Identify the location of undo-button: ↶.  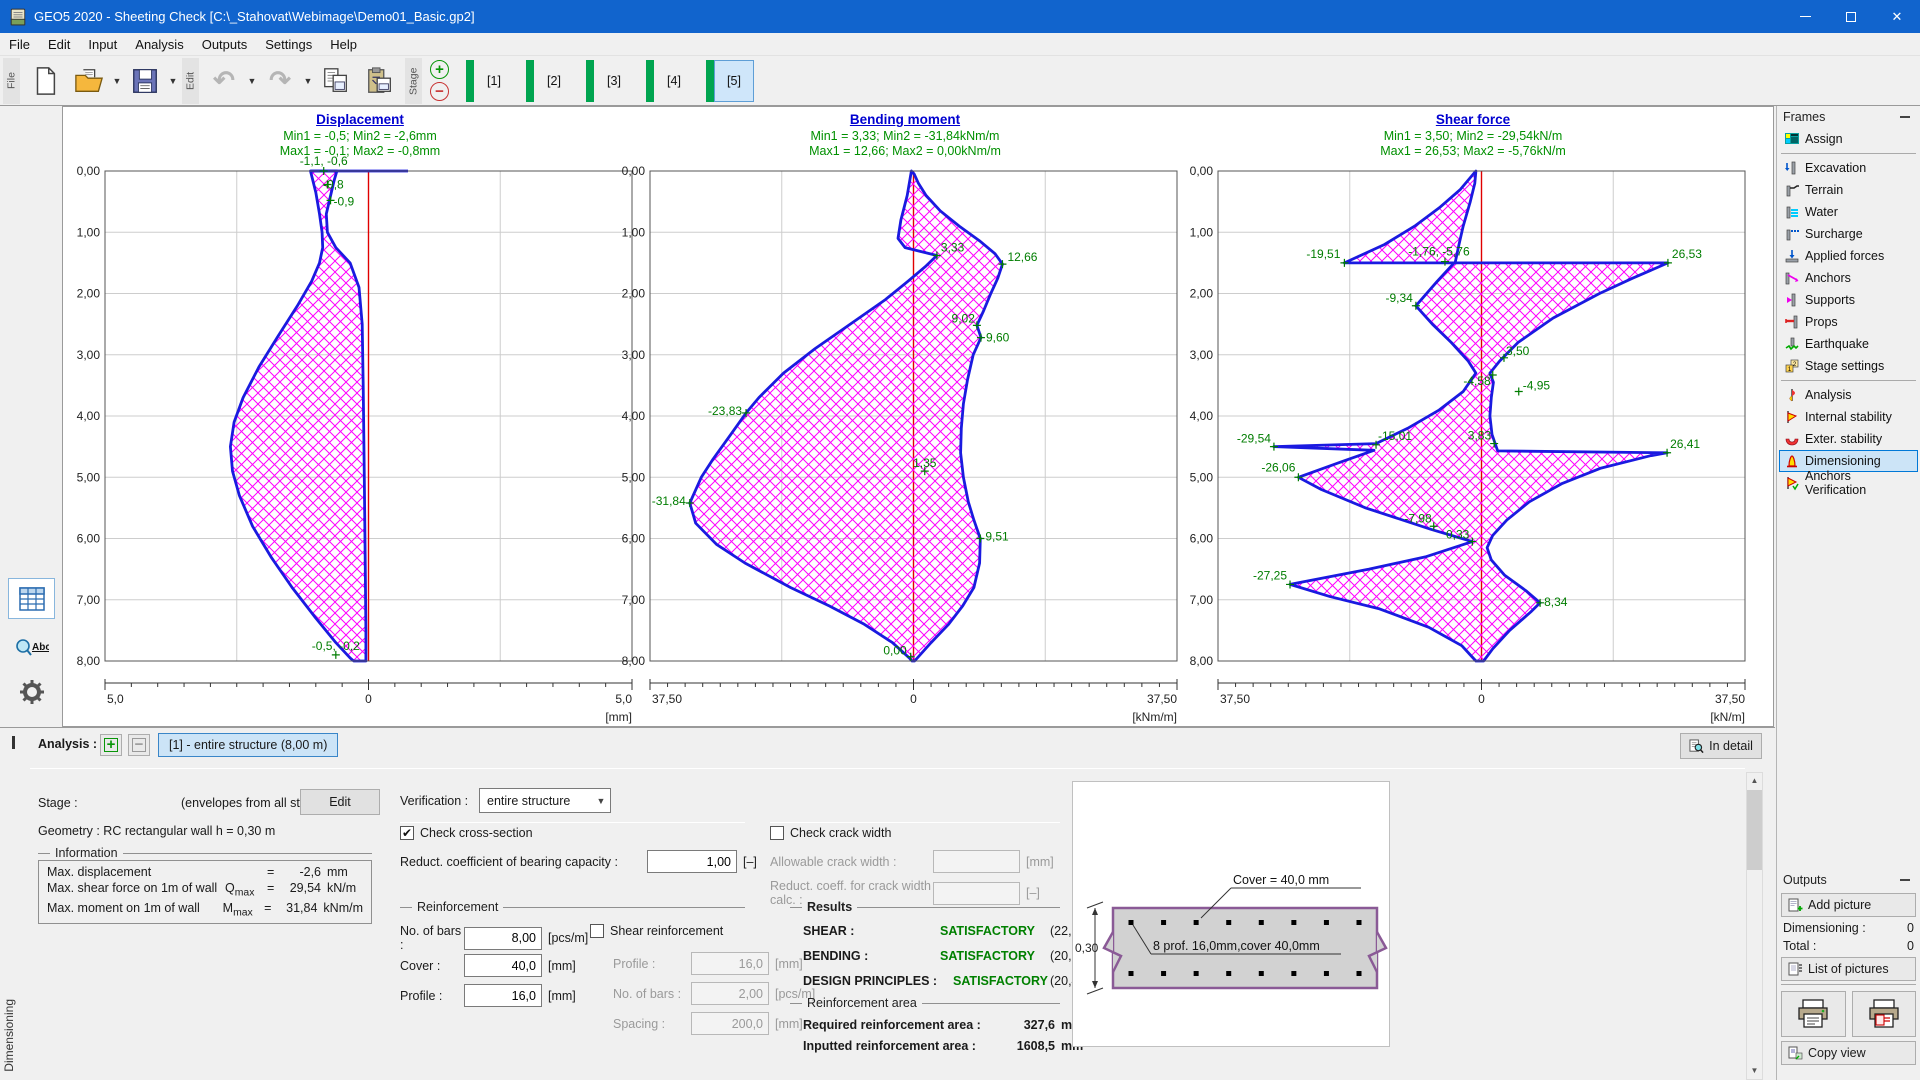
(224, 81).